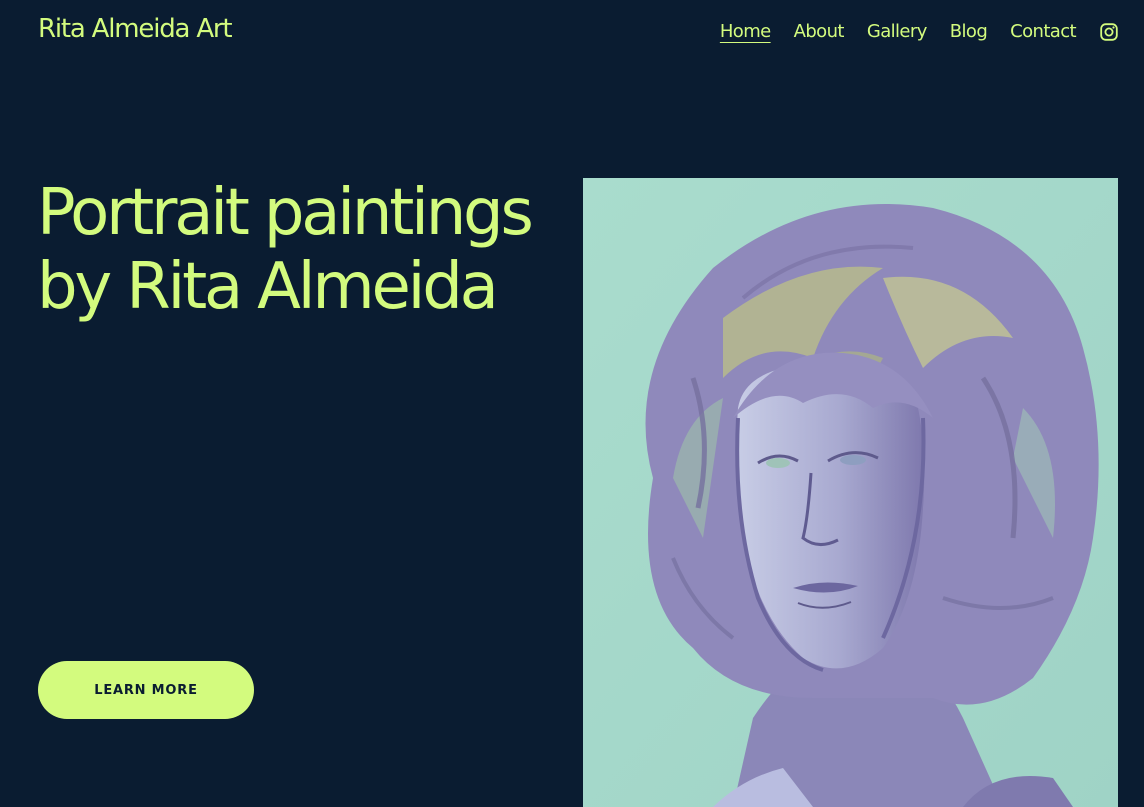  Describe the element at coordinates (285, 213) in the screenshot. I see `hero-heading-line-1: Portrait paintings` at that location.